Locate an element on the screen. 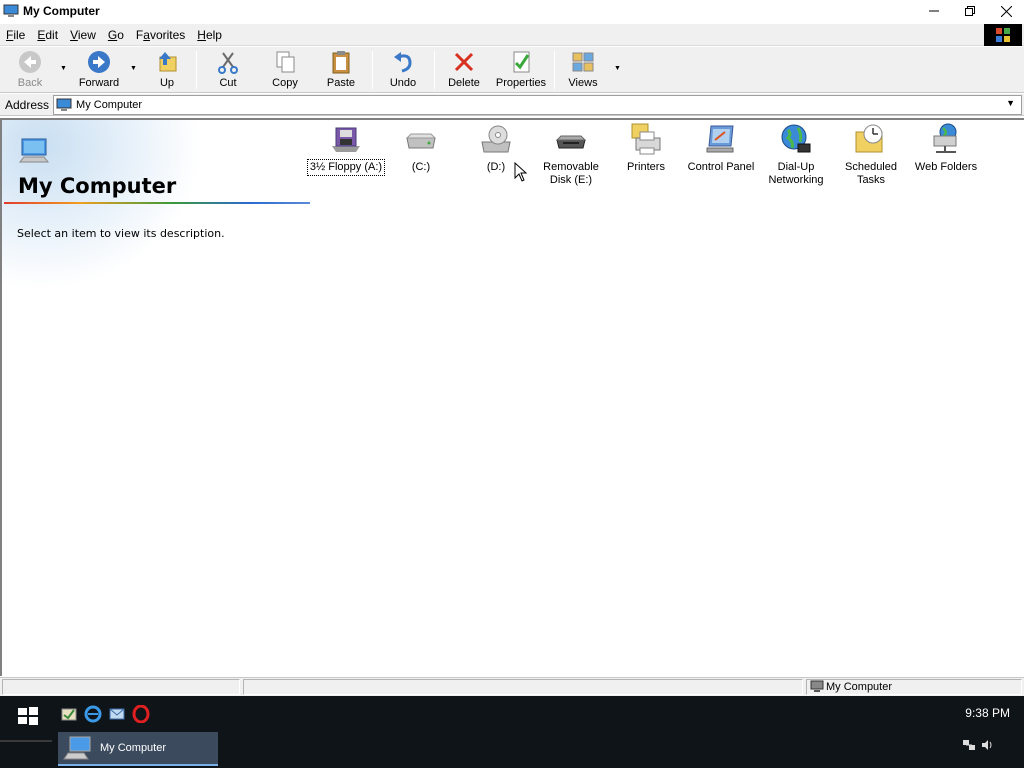 This screenshot has height=768, width=1024. undo-button: Undo is located at coordinates (403, 70).